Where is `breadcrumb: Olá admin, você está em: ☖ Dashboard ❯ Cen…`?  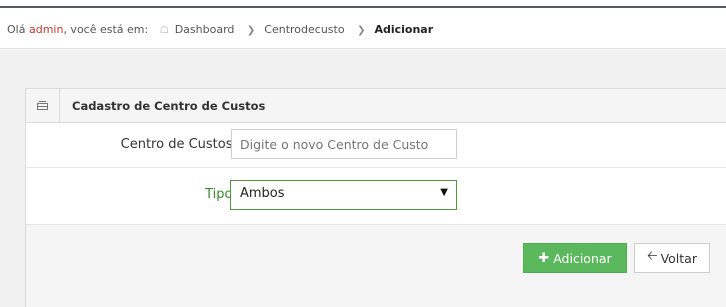 breadcrumb: Olá admin, você está em: ☖ Dashboard ❯ Cen… is located at coordinates (220, 29).